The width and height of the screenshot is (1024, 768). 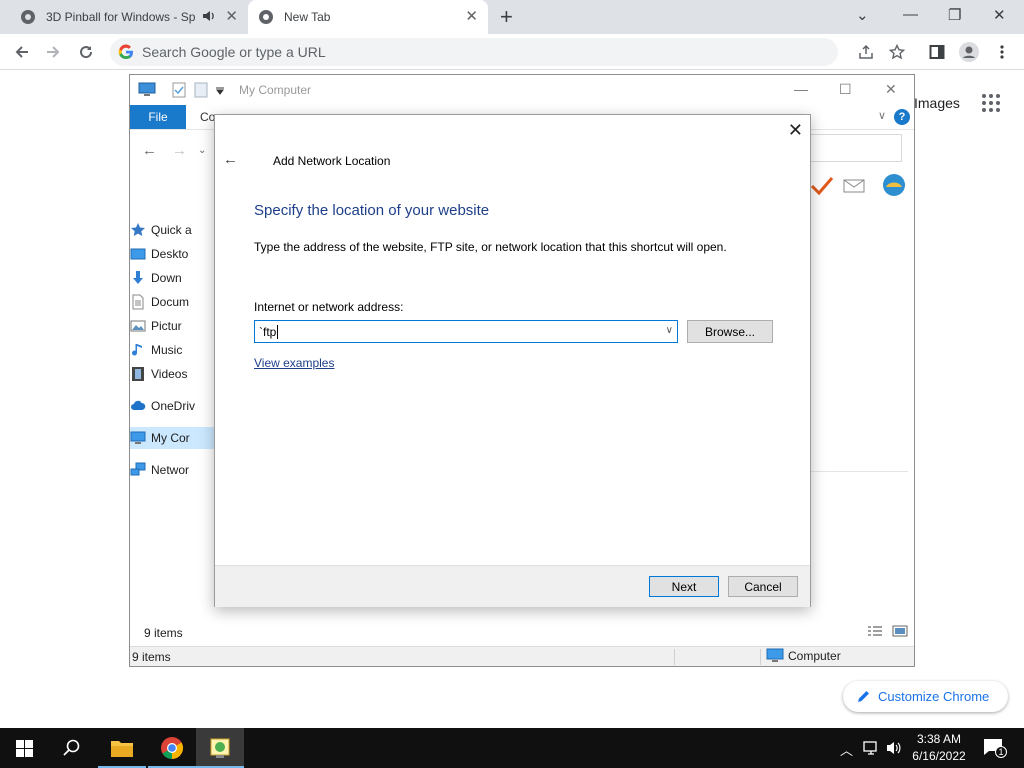 What do you see at coordinates (176, 374) in the screenshot?
I see `nav-item-videos: Videos` at bounding box center [176, 374].